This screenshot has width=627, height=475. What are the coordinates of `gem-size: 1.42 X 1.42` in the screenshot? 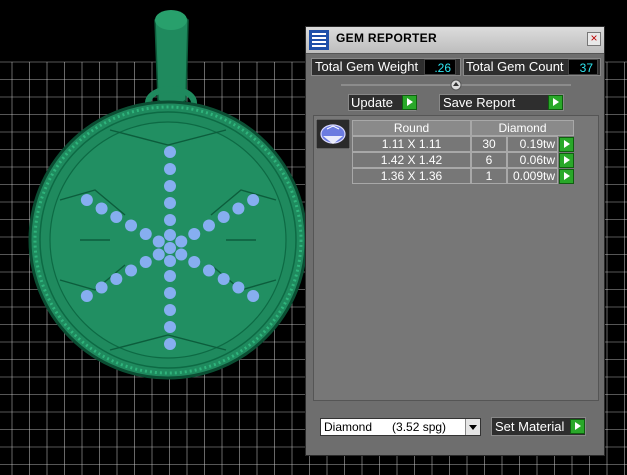 It's located at (411, 160).